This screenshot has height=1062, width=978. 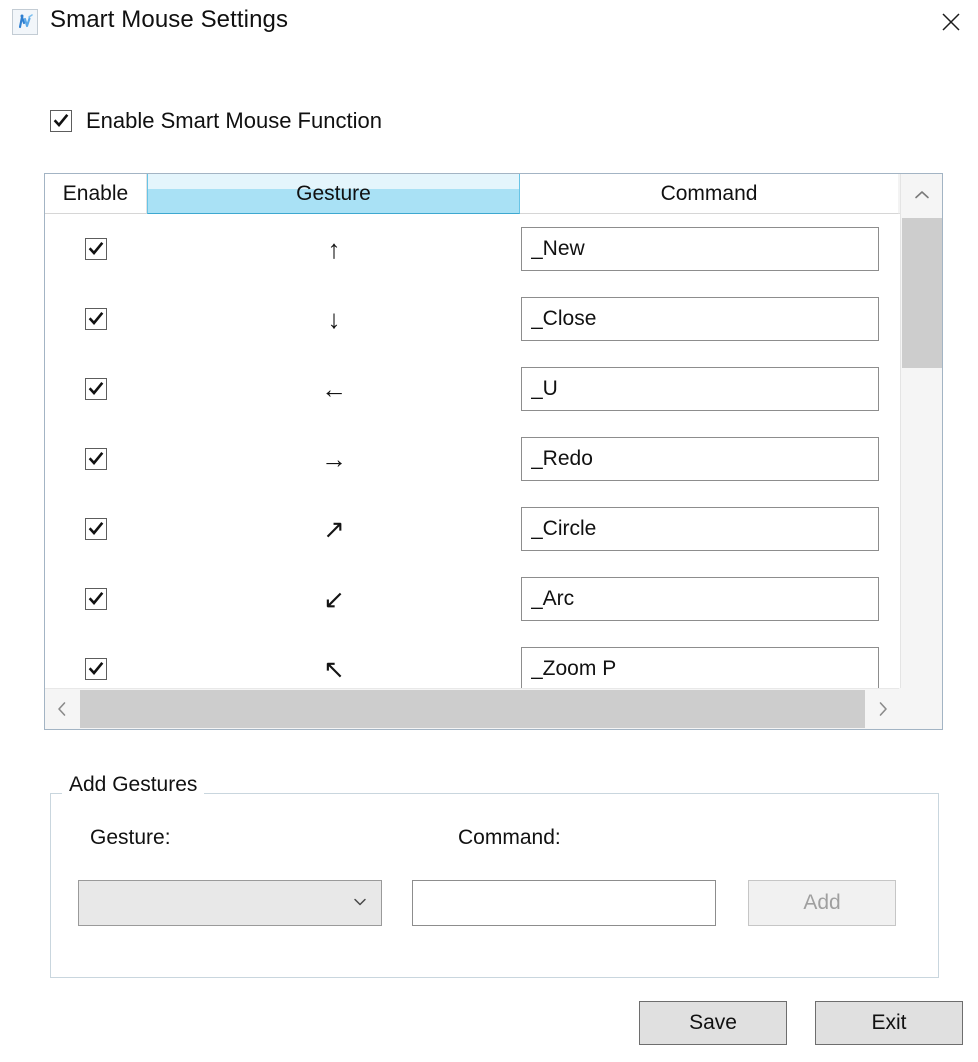 What do you see at coordinates (472, 459) in the screenshot?
I see `table-row: →` at bounding box center [472, 459].